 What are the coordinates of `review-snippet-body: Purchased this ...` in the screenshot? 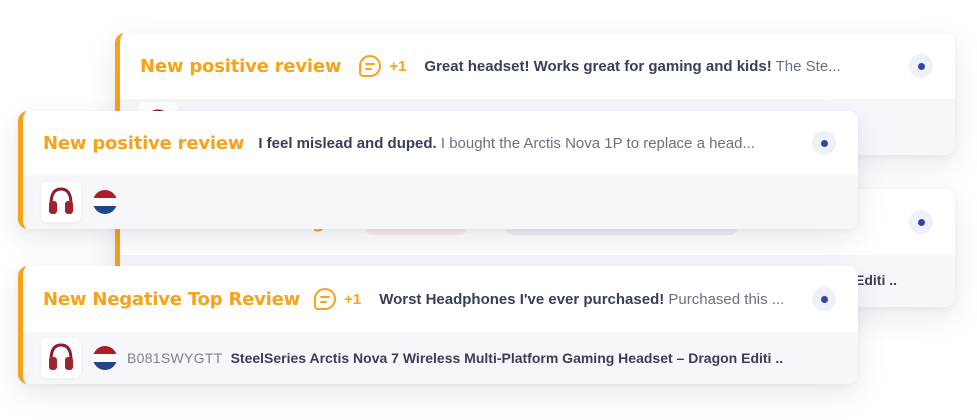 It's located at (724, 299).